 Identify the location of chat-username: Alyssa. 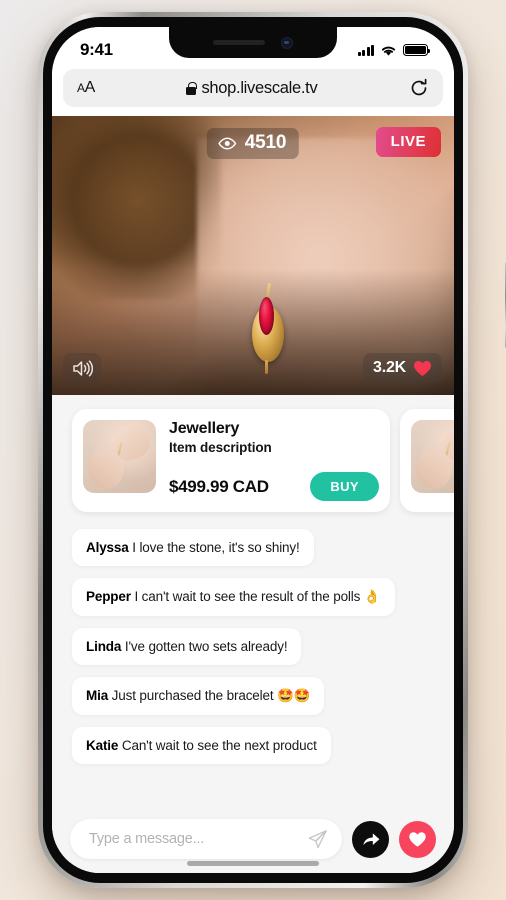
(107, 548).